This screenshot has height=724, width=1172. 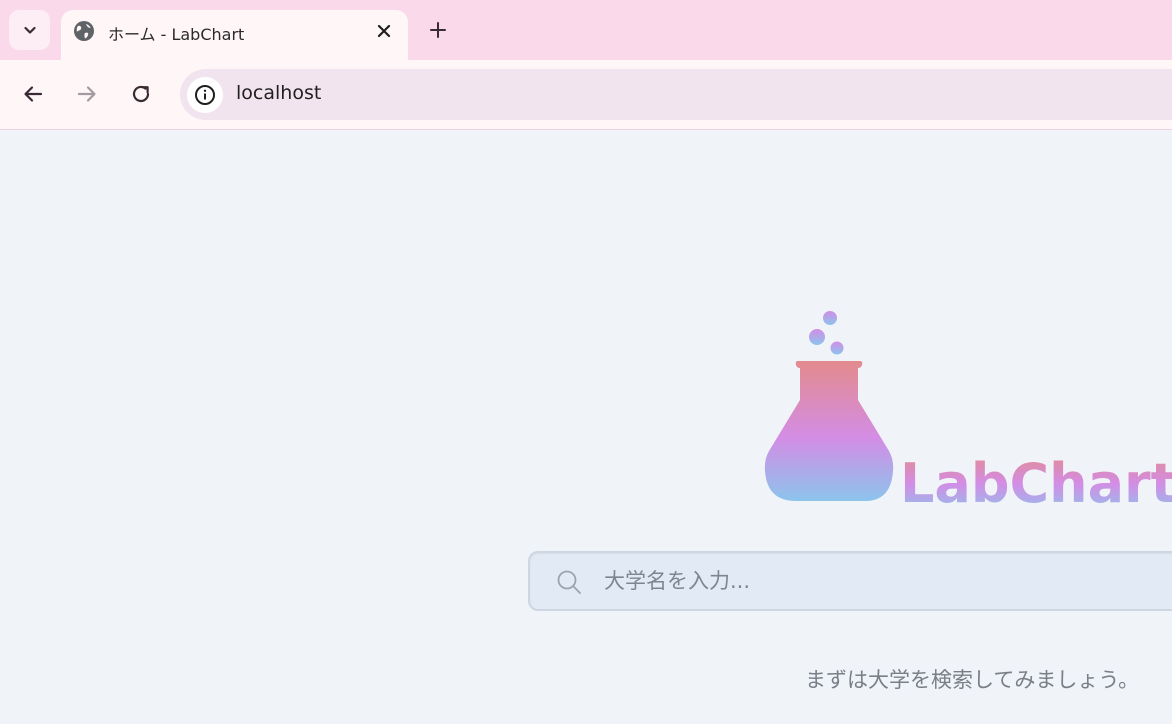 What do you see at coordinates (586, 30) in the screenshot?
I see `browser-tabstrip: ホーム - LabChart` at bounding box center [586, 30].